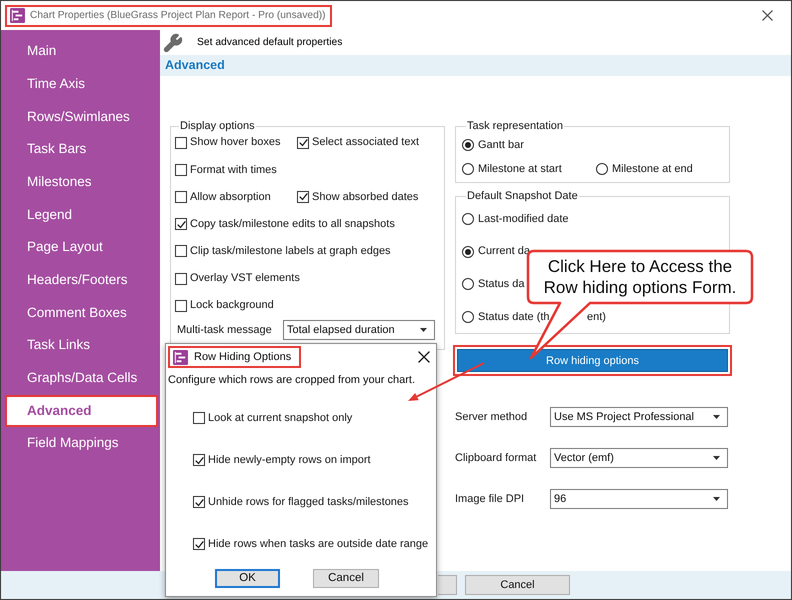 The width and height of the screenshot is (792, 600). What do you see at coordinates (318, 544) in the screenshot?
I see `checkbox-label: Hide rows when tasks are outside date range` at bounding box center [318, 544].